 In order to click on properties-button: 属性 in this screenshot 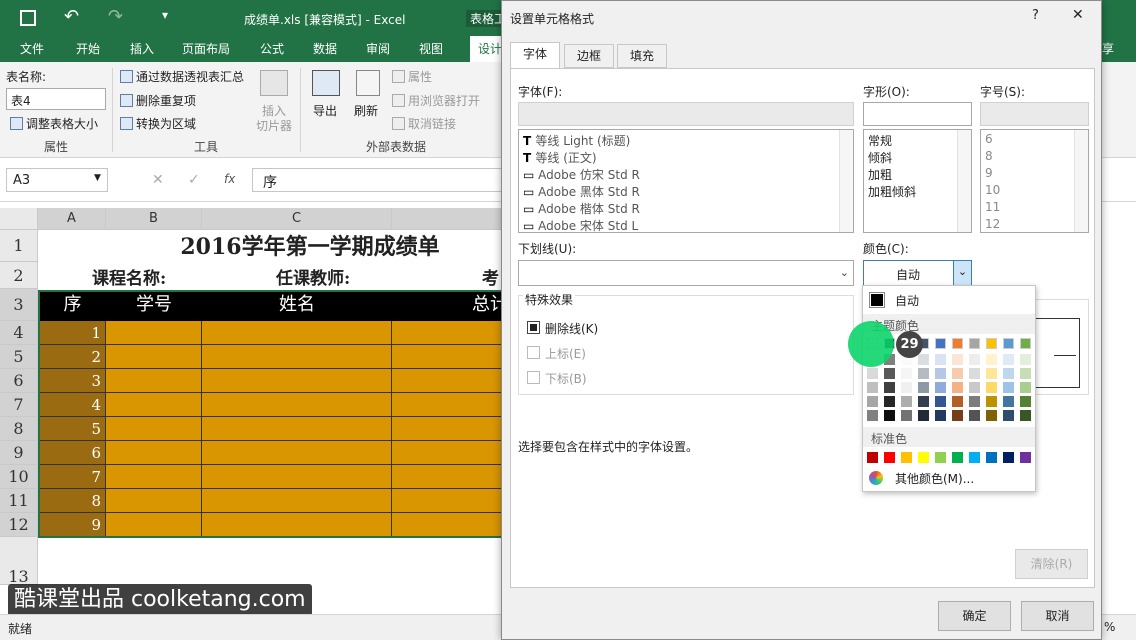, I will do `click(412, 76)`.